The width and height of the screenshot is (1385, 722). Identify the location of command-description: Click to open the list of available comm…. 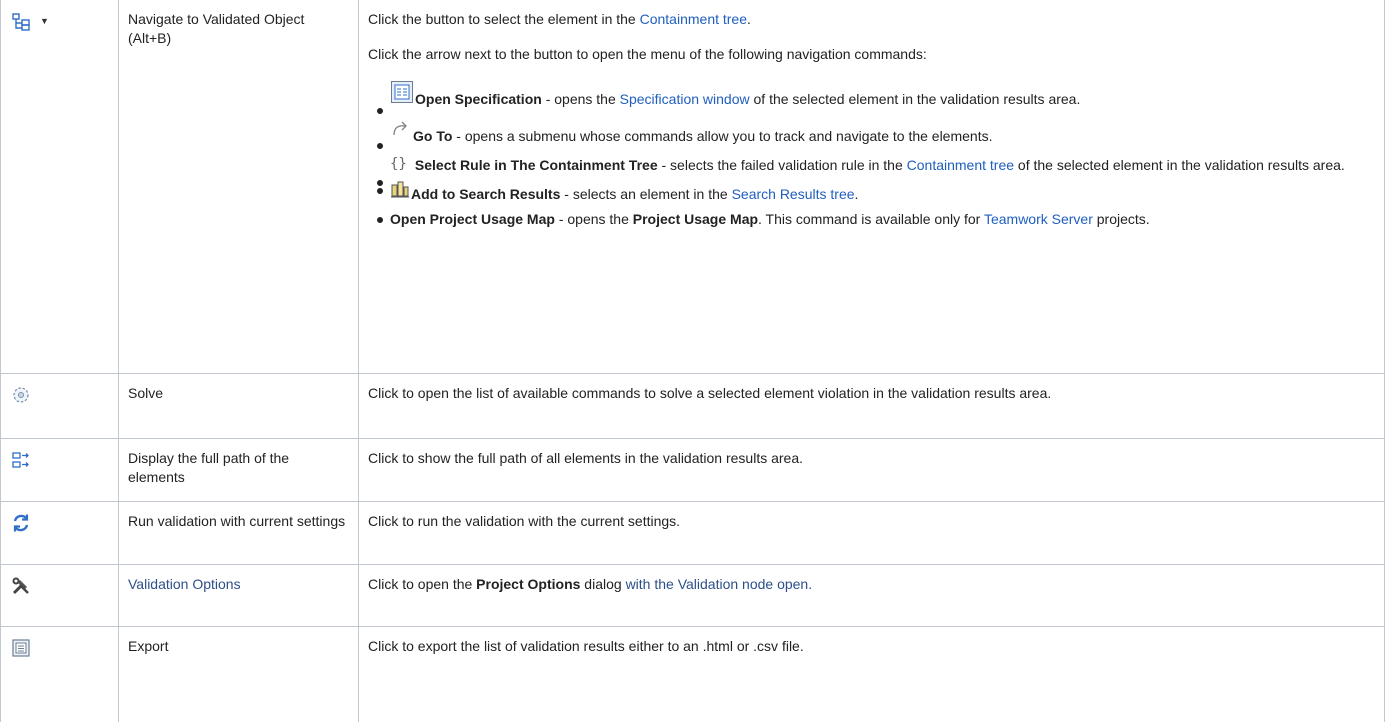
(871, 405).